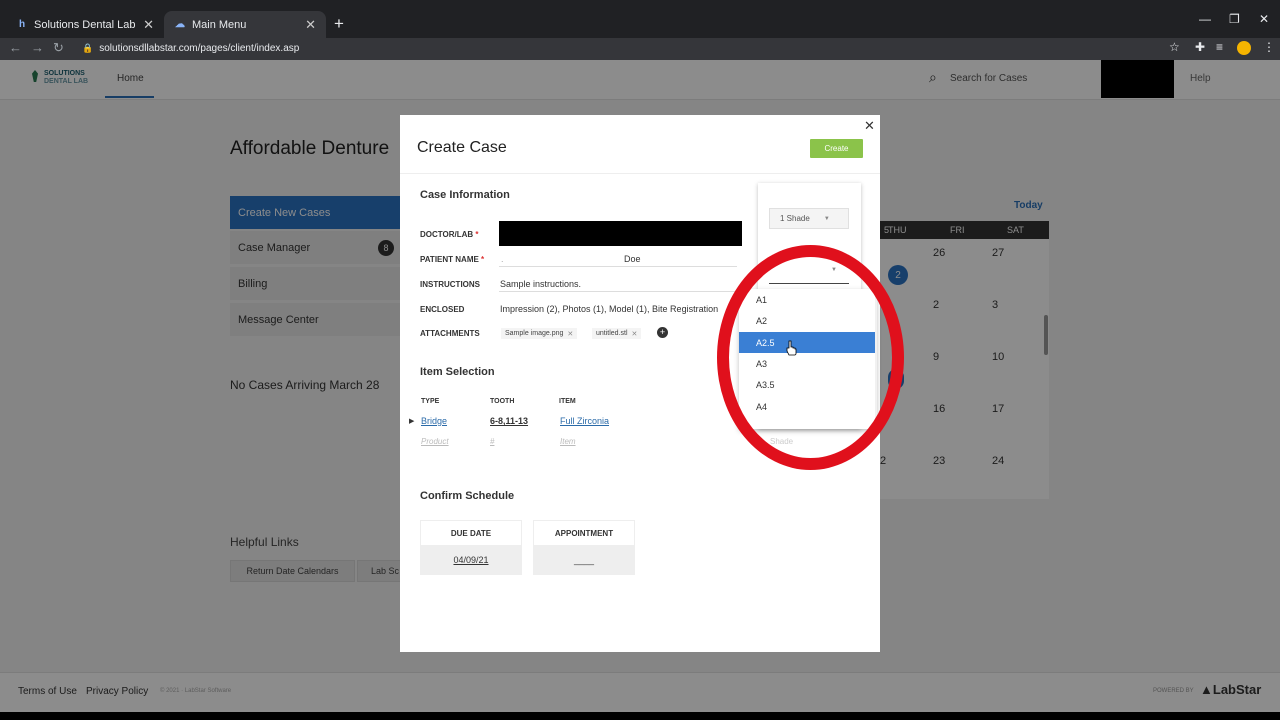 The width and height of the screenshot is (1280, 720). I want to click on minimize-icon: —, so click(1205, 19).